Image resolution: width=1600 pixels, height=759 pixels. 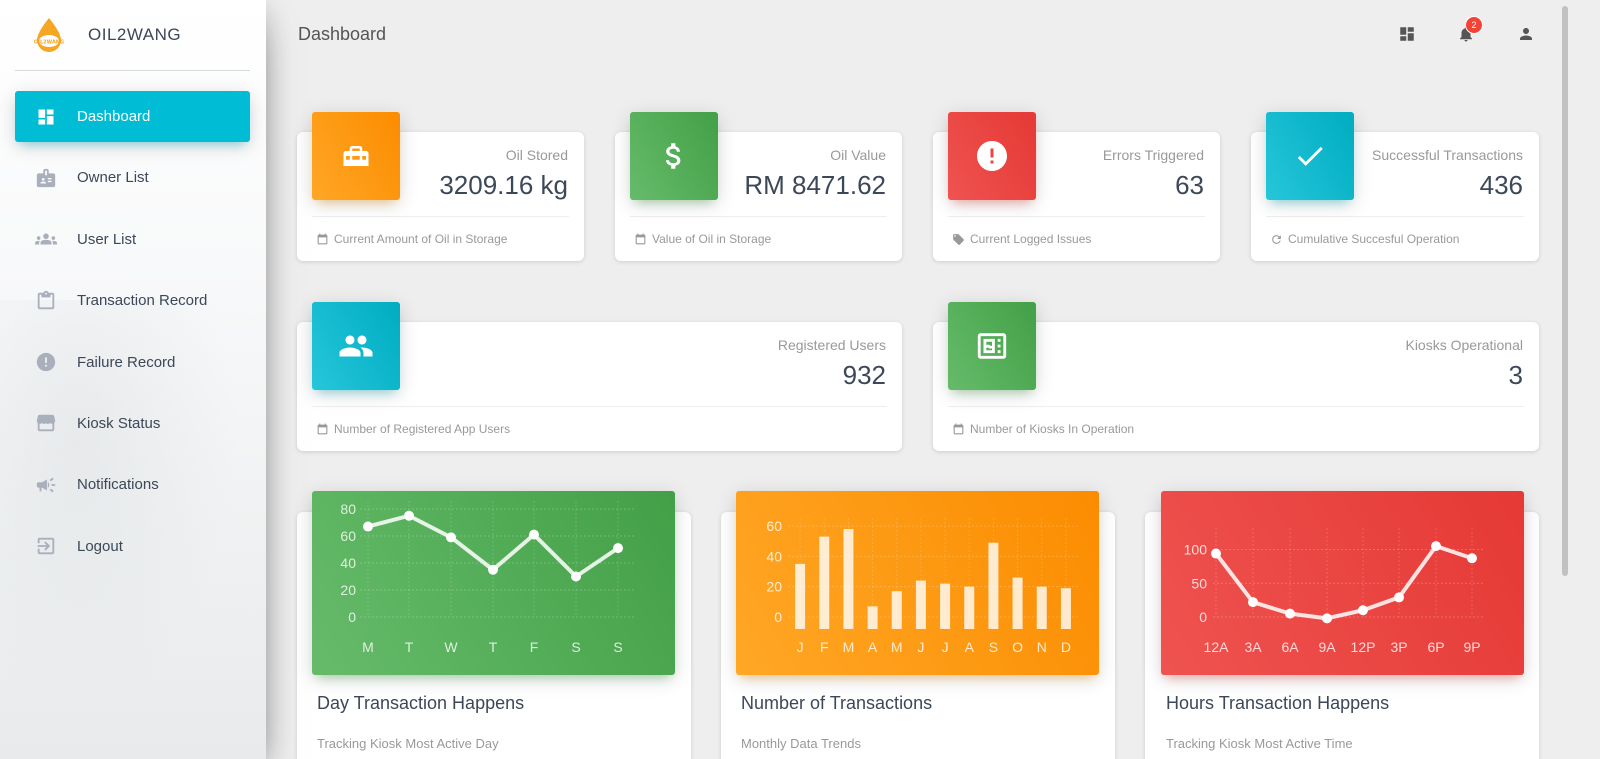 What do you see at coordinates (992, 346) in the screenshot?
I see `kiosk-icon` at bounding box center [992, 346].